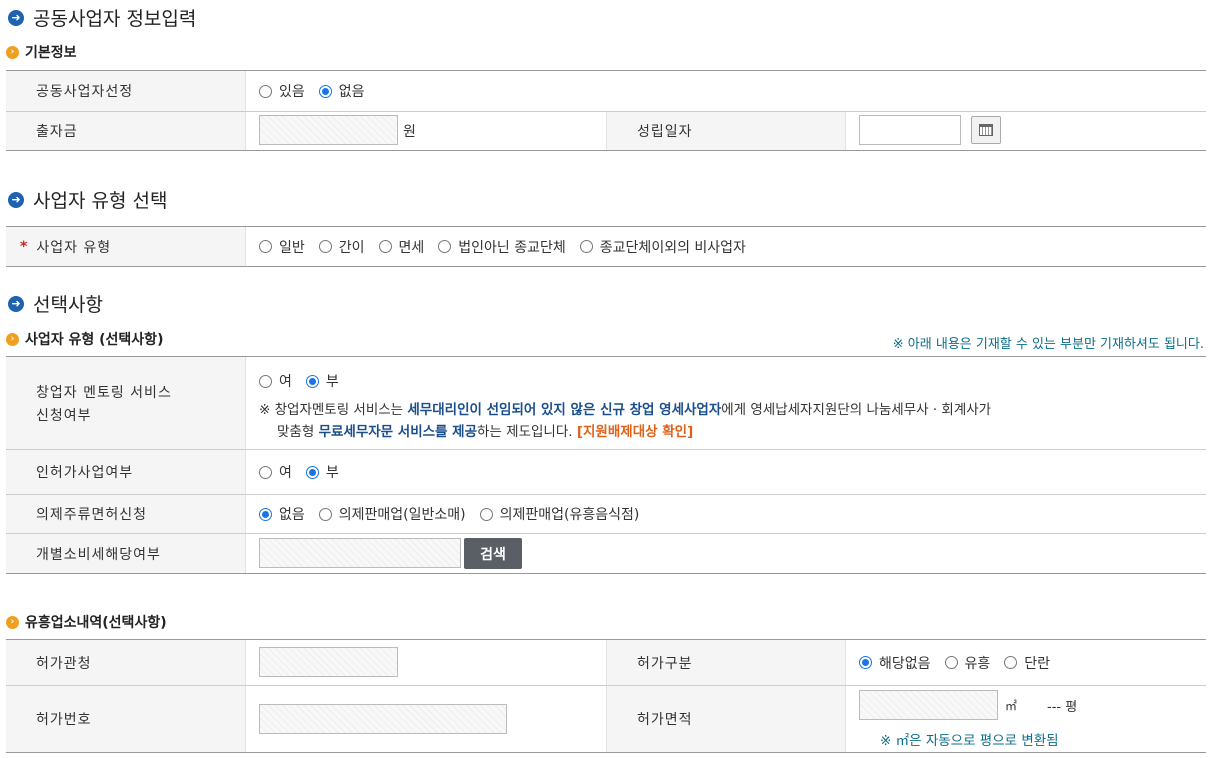 This screenshot has height=758, width=1212. I want to click on radio-biztype-nonbusiness: 종교단체이외의 비사업자, so click(662, 247).